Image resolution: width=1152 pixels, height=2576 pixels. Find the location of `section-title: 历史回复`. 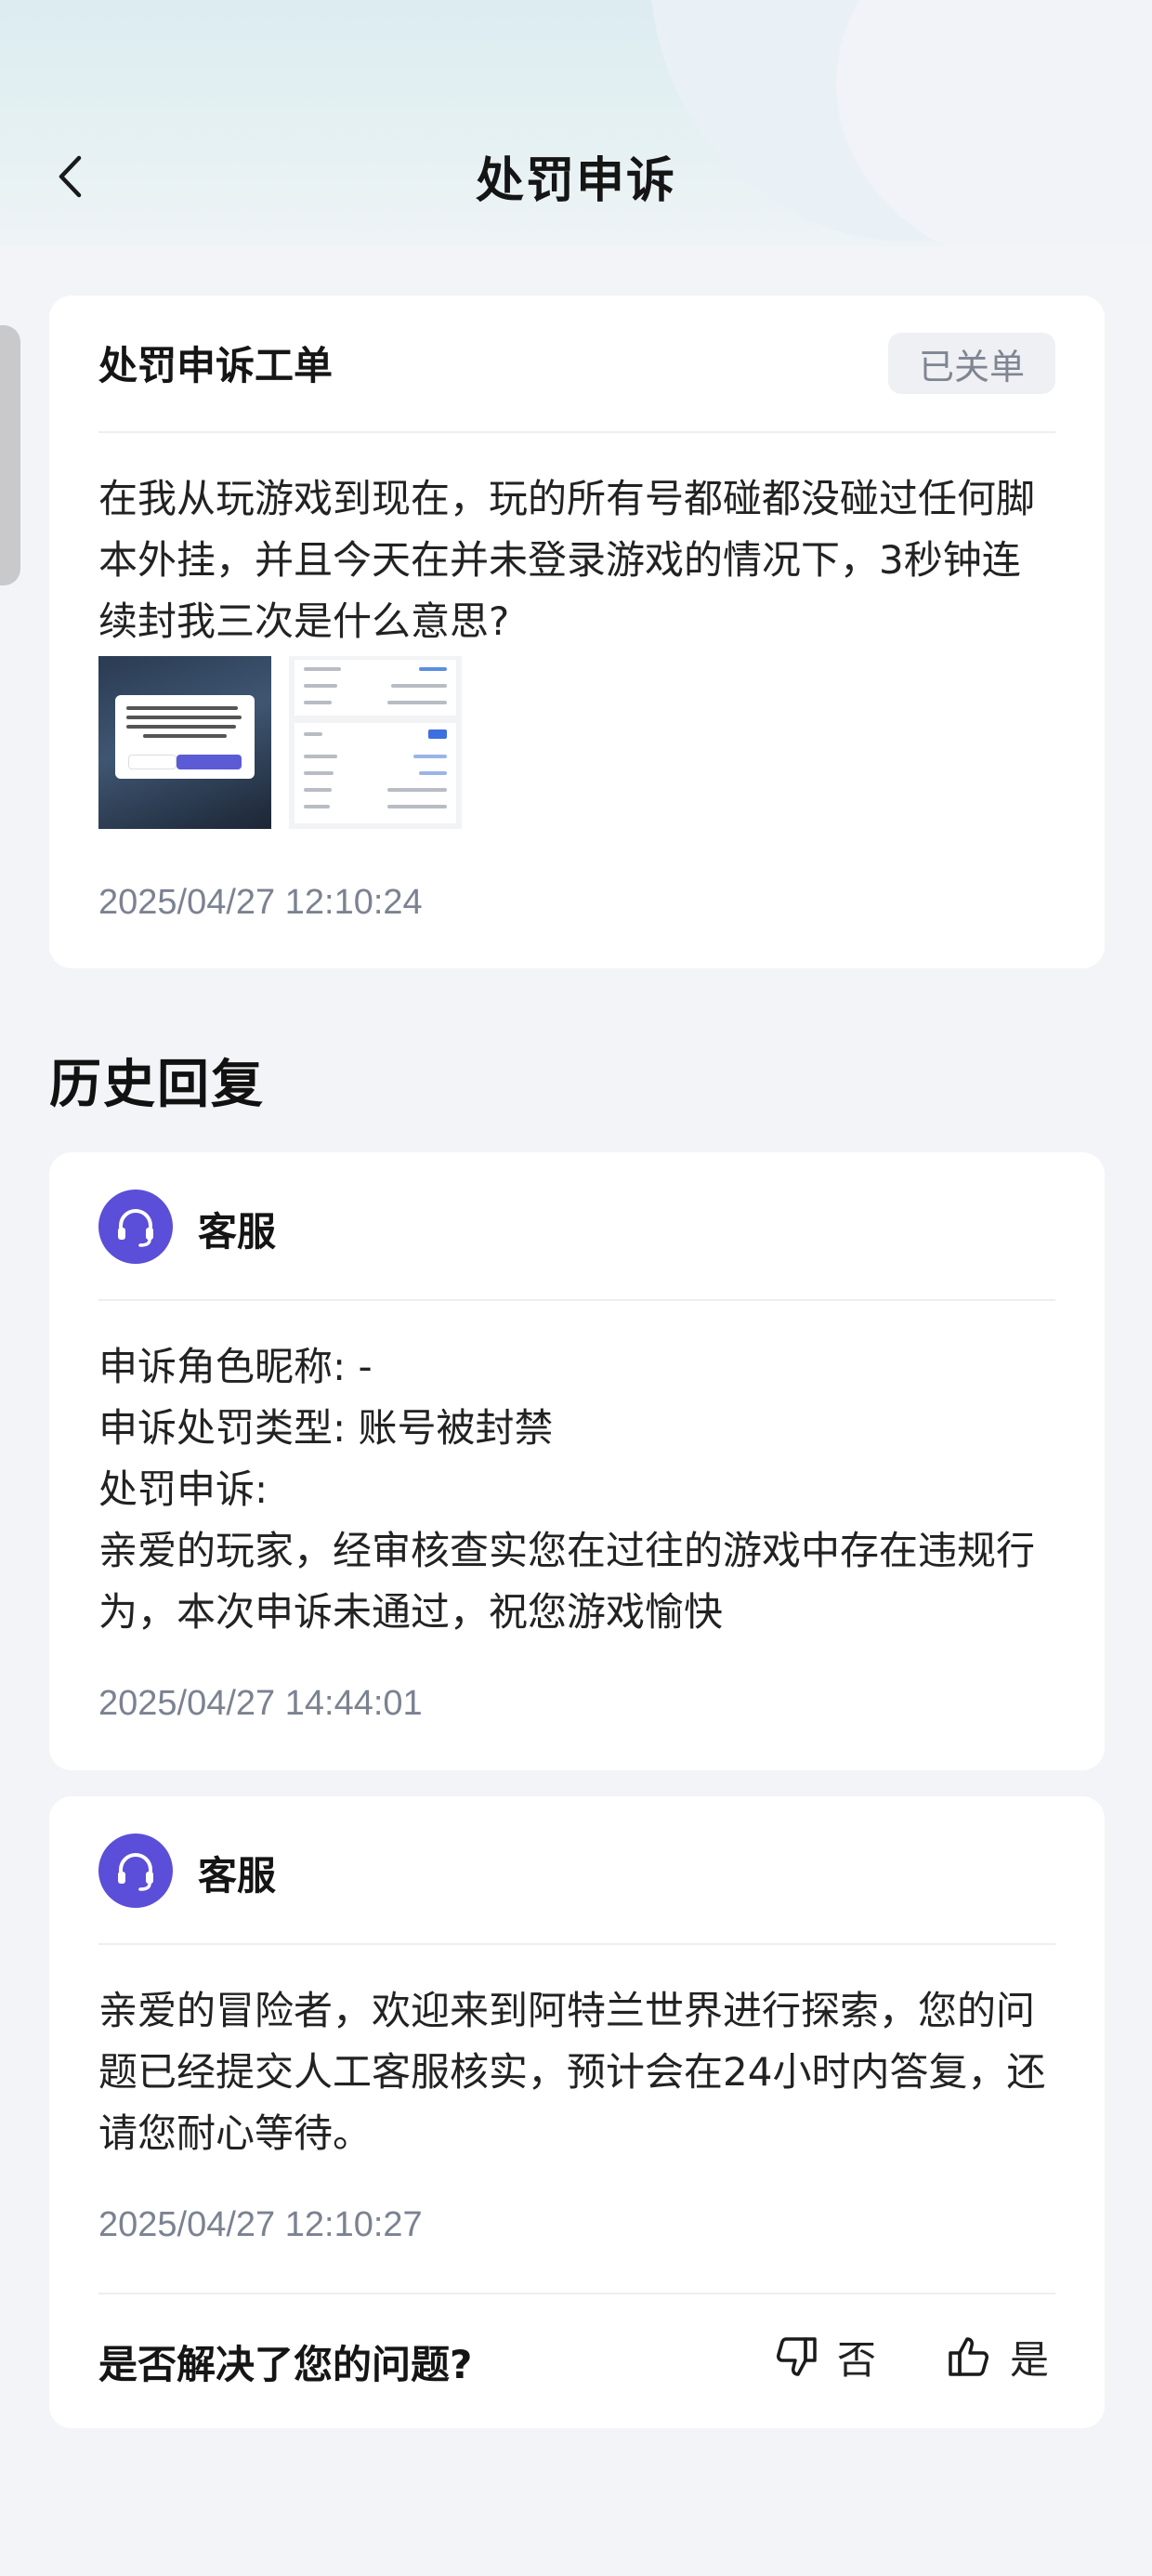

section-title: 历史回复 is located at coordinates (157, 1085).